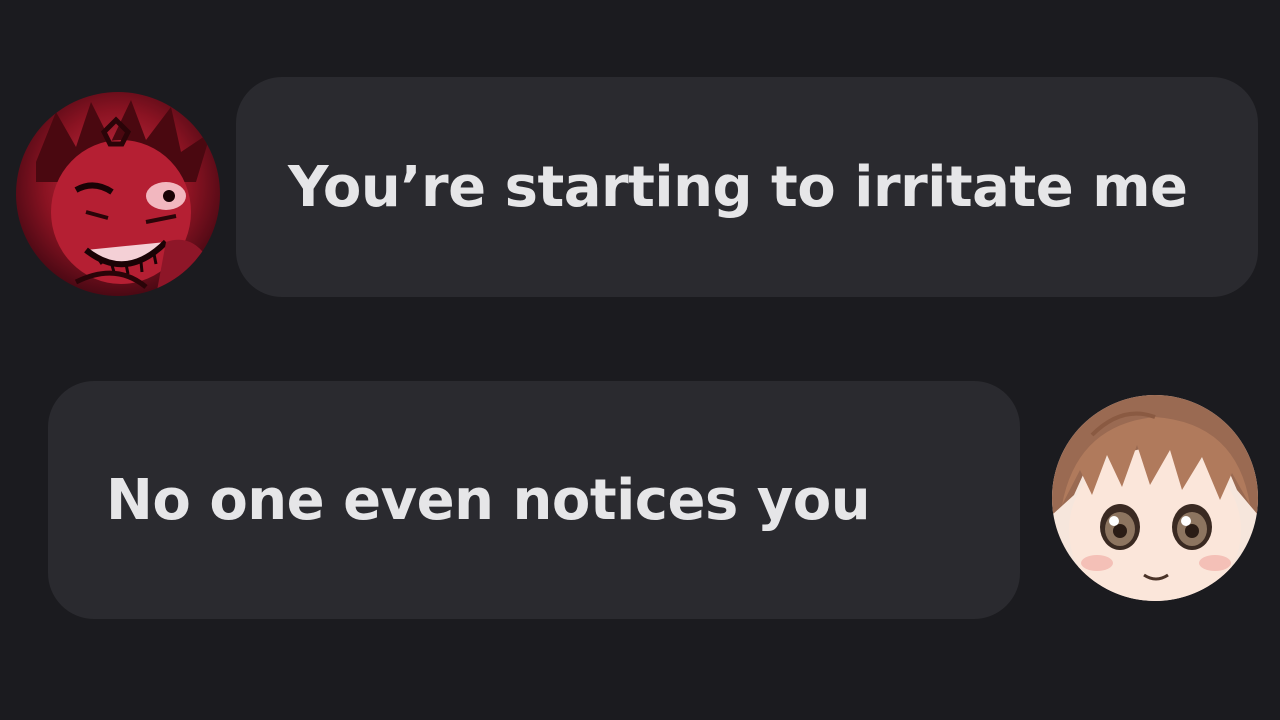 The width and height of the screenshot is (1280, 720). Describe the element at coordinates (118, 194) in the screenshot. I see `red-demon-avatar-icon` at that location.